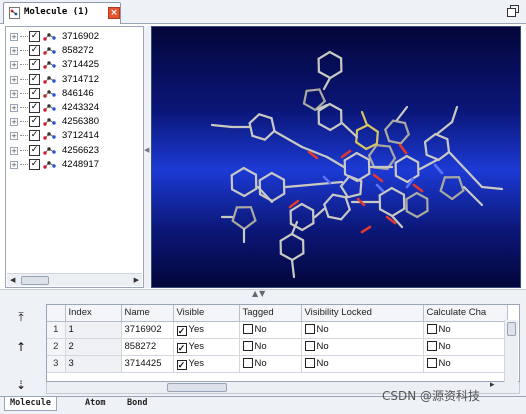  Describe the element at coordinates (21, 317) in the screenshot. I see `move-to-top-button: ⤒` at that location.